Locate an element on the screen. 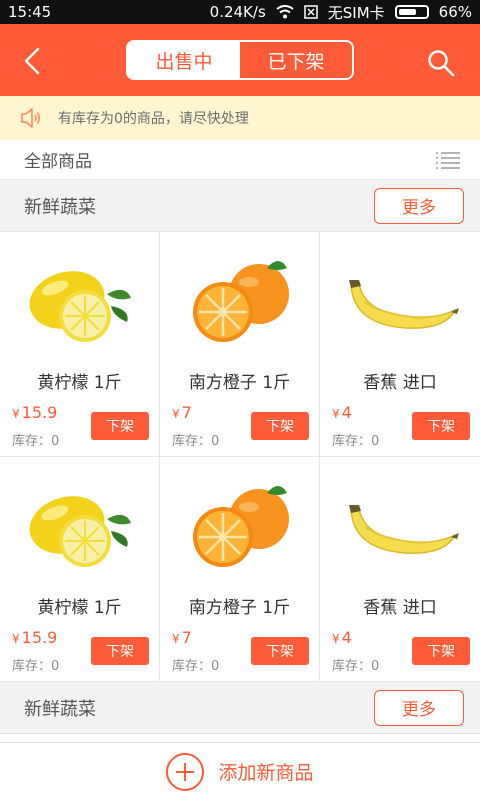 The width and height of the screenshot is (480, 800). no-sim-icon is located at coordinates (311, 12).